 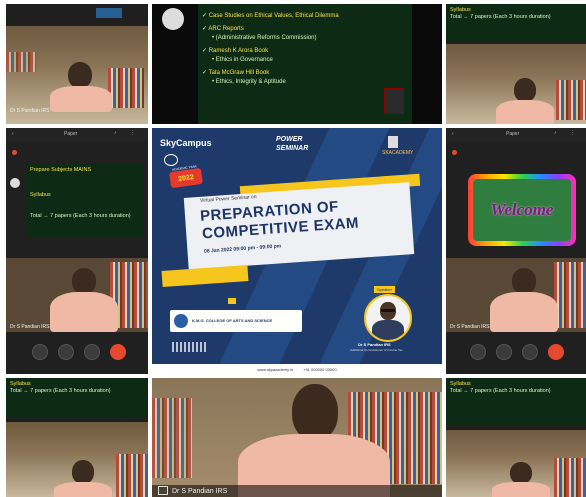 What do you see at coordinates (384, 289) in the screenshot?
I see `speaker-tag: Speaker` at bounding box center [384, 289].